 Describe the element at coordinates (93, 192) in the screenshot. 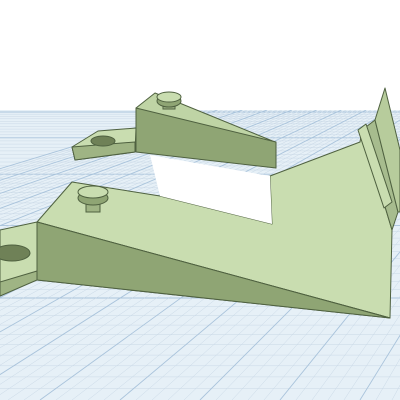

I see `bolt-front-top` at that location.